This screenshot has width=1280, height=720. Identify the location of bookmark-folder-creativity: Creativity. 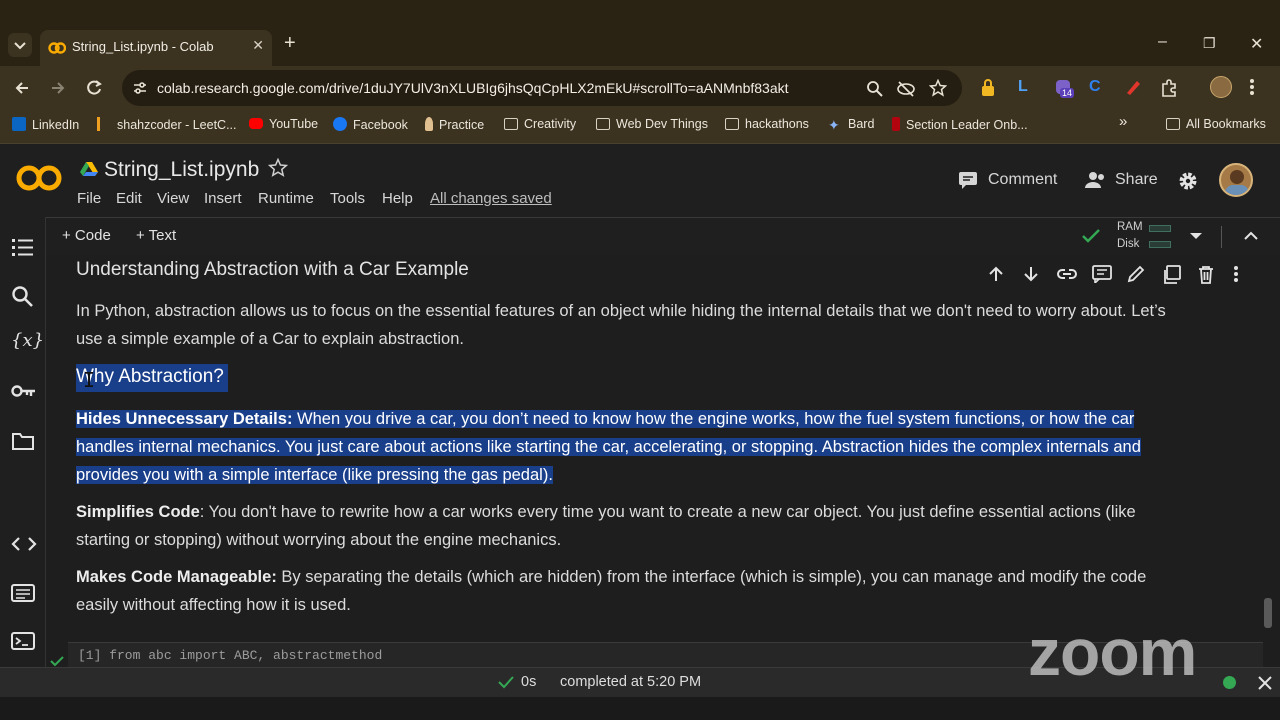
(540, 126).